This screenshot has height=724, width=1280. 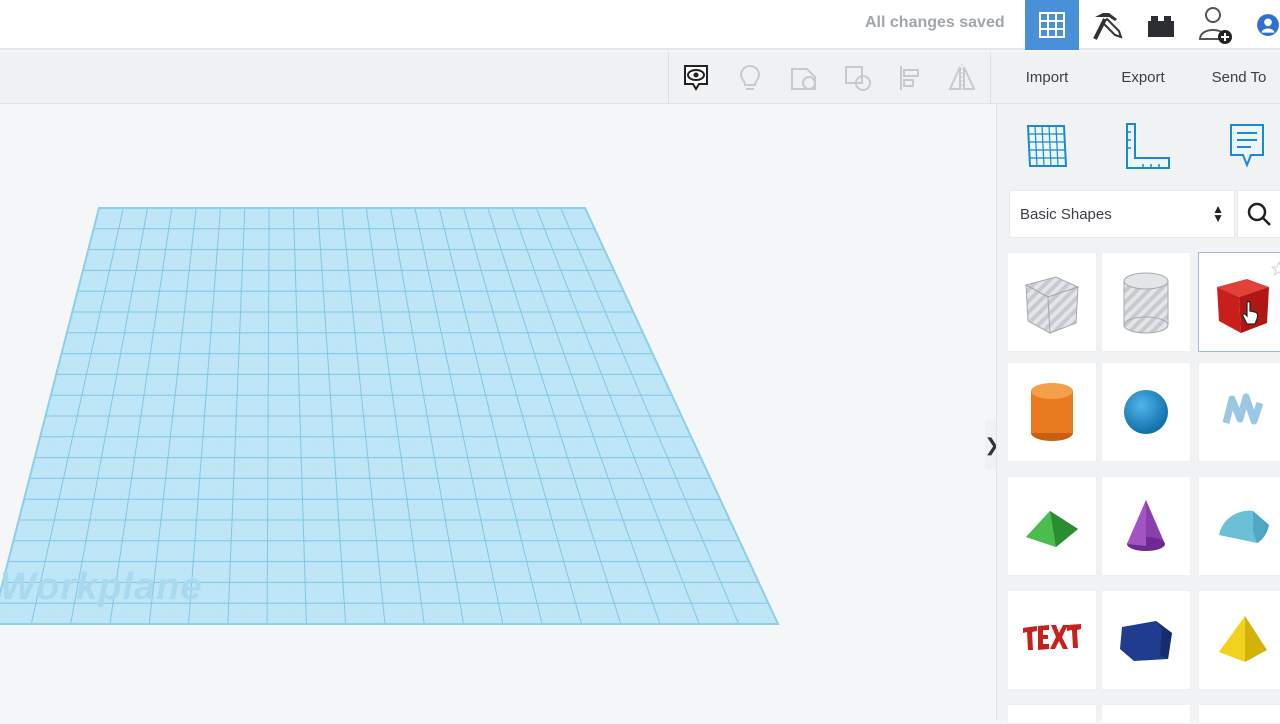 I want to click on send-to-button: Send To, so click(x=1239, y=77).